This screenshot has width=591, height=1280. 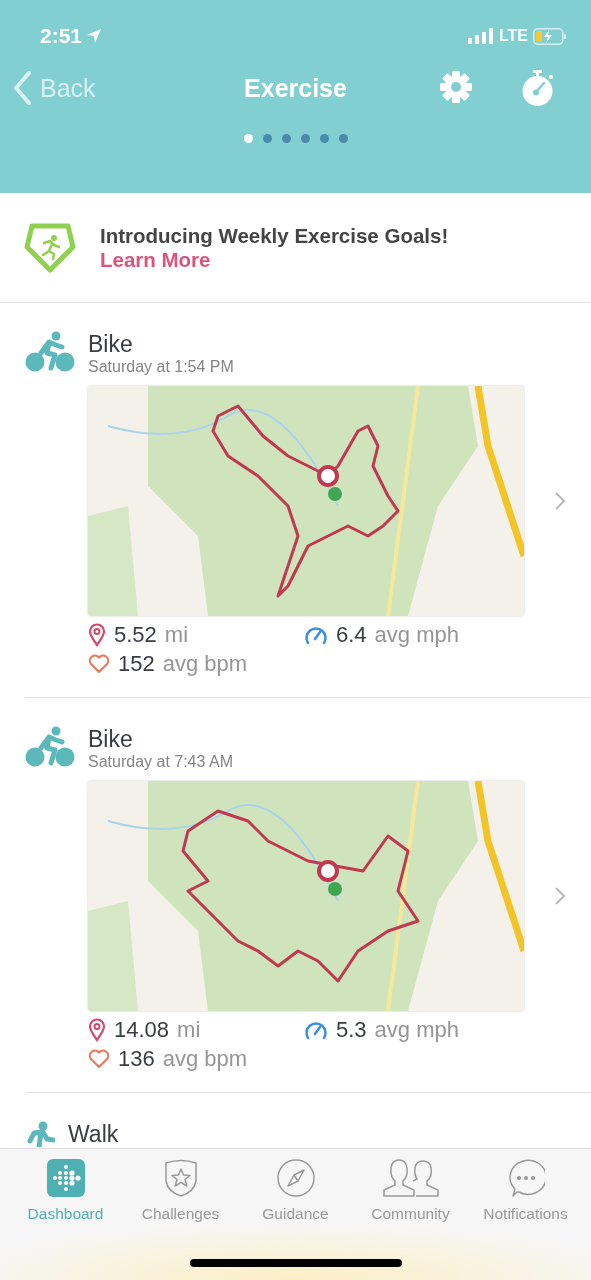 I want to click on screen-title: Exercise, so click(x=295, y=88).